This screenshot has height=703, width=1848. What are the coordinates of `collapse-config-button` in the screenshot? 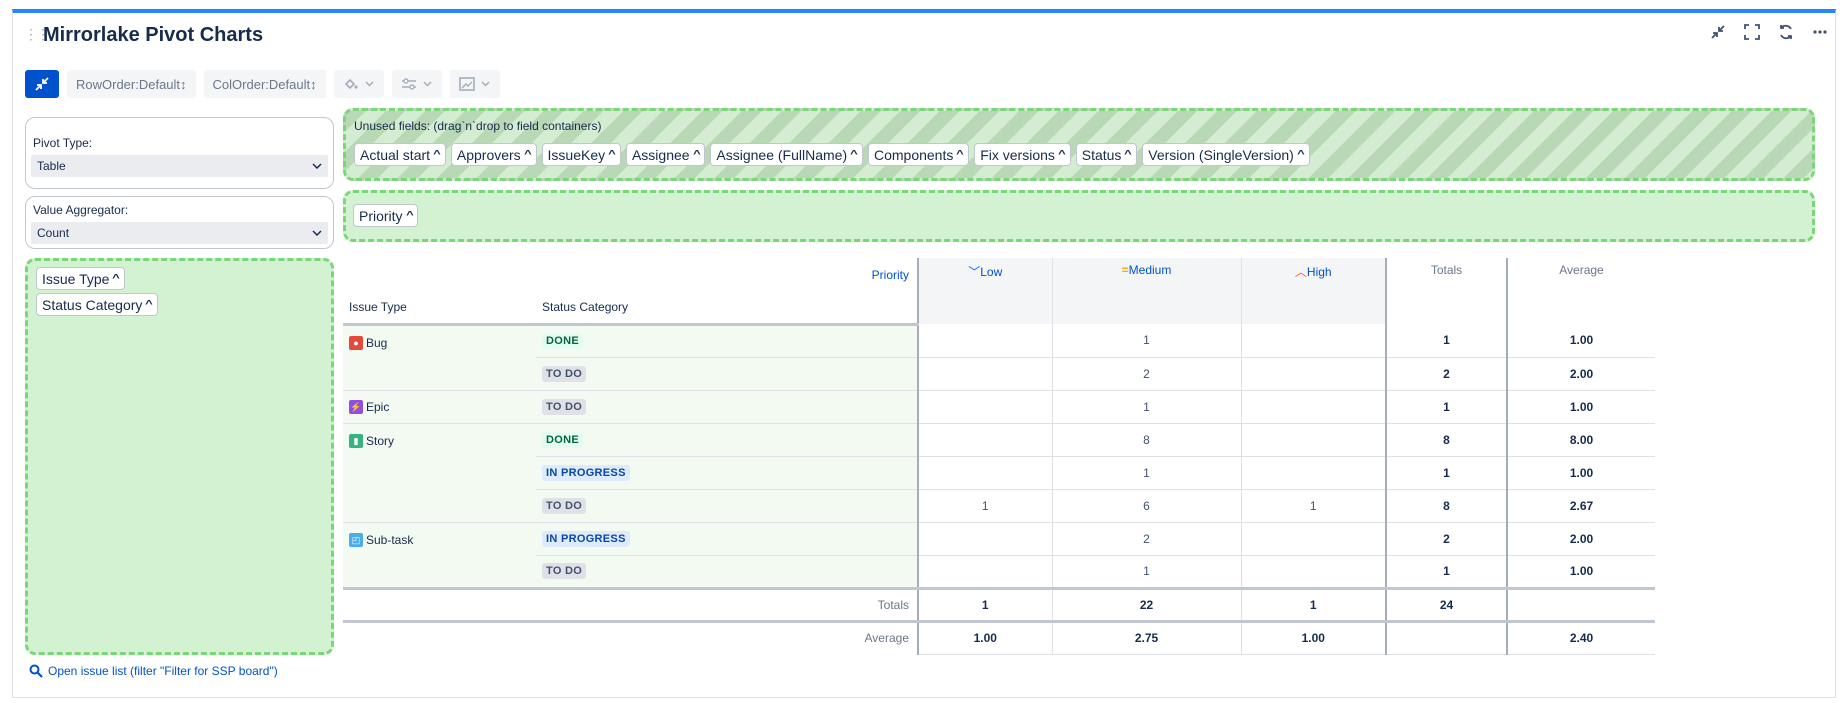 It's located at (42, 84).